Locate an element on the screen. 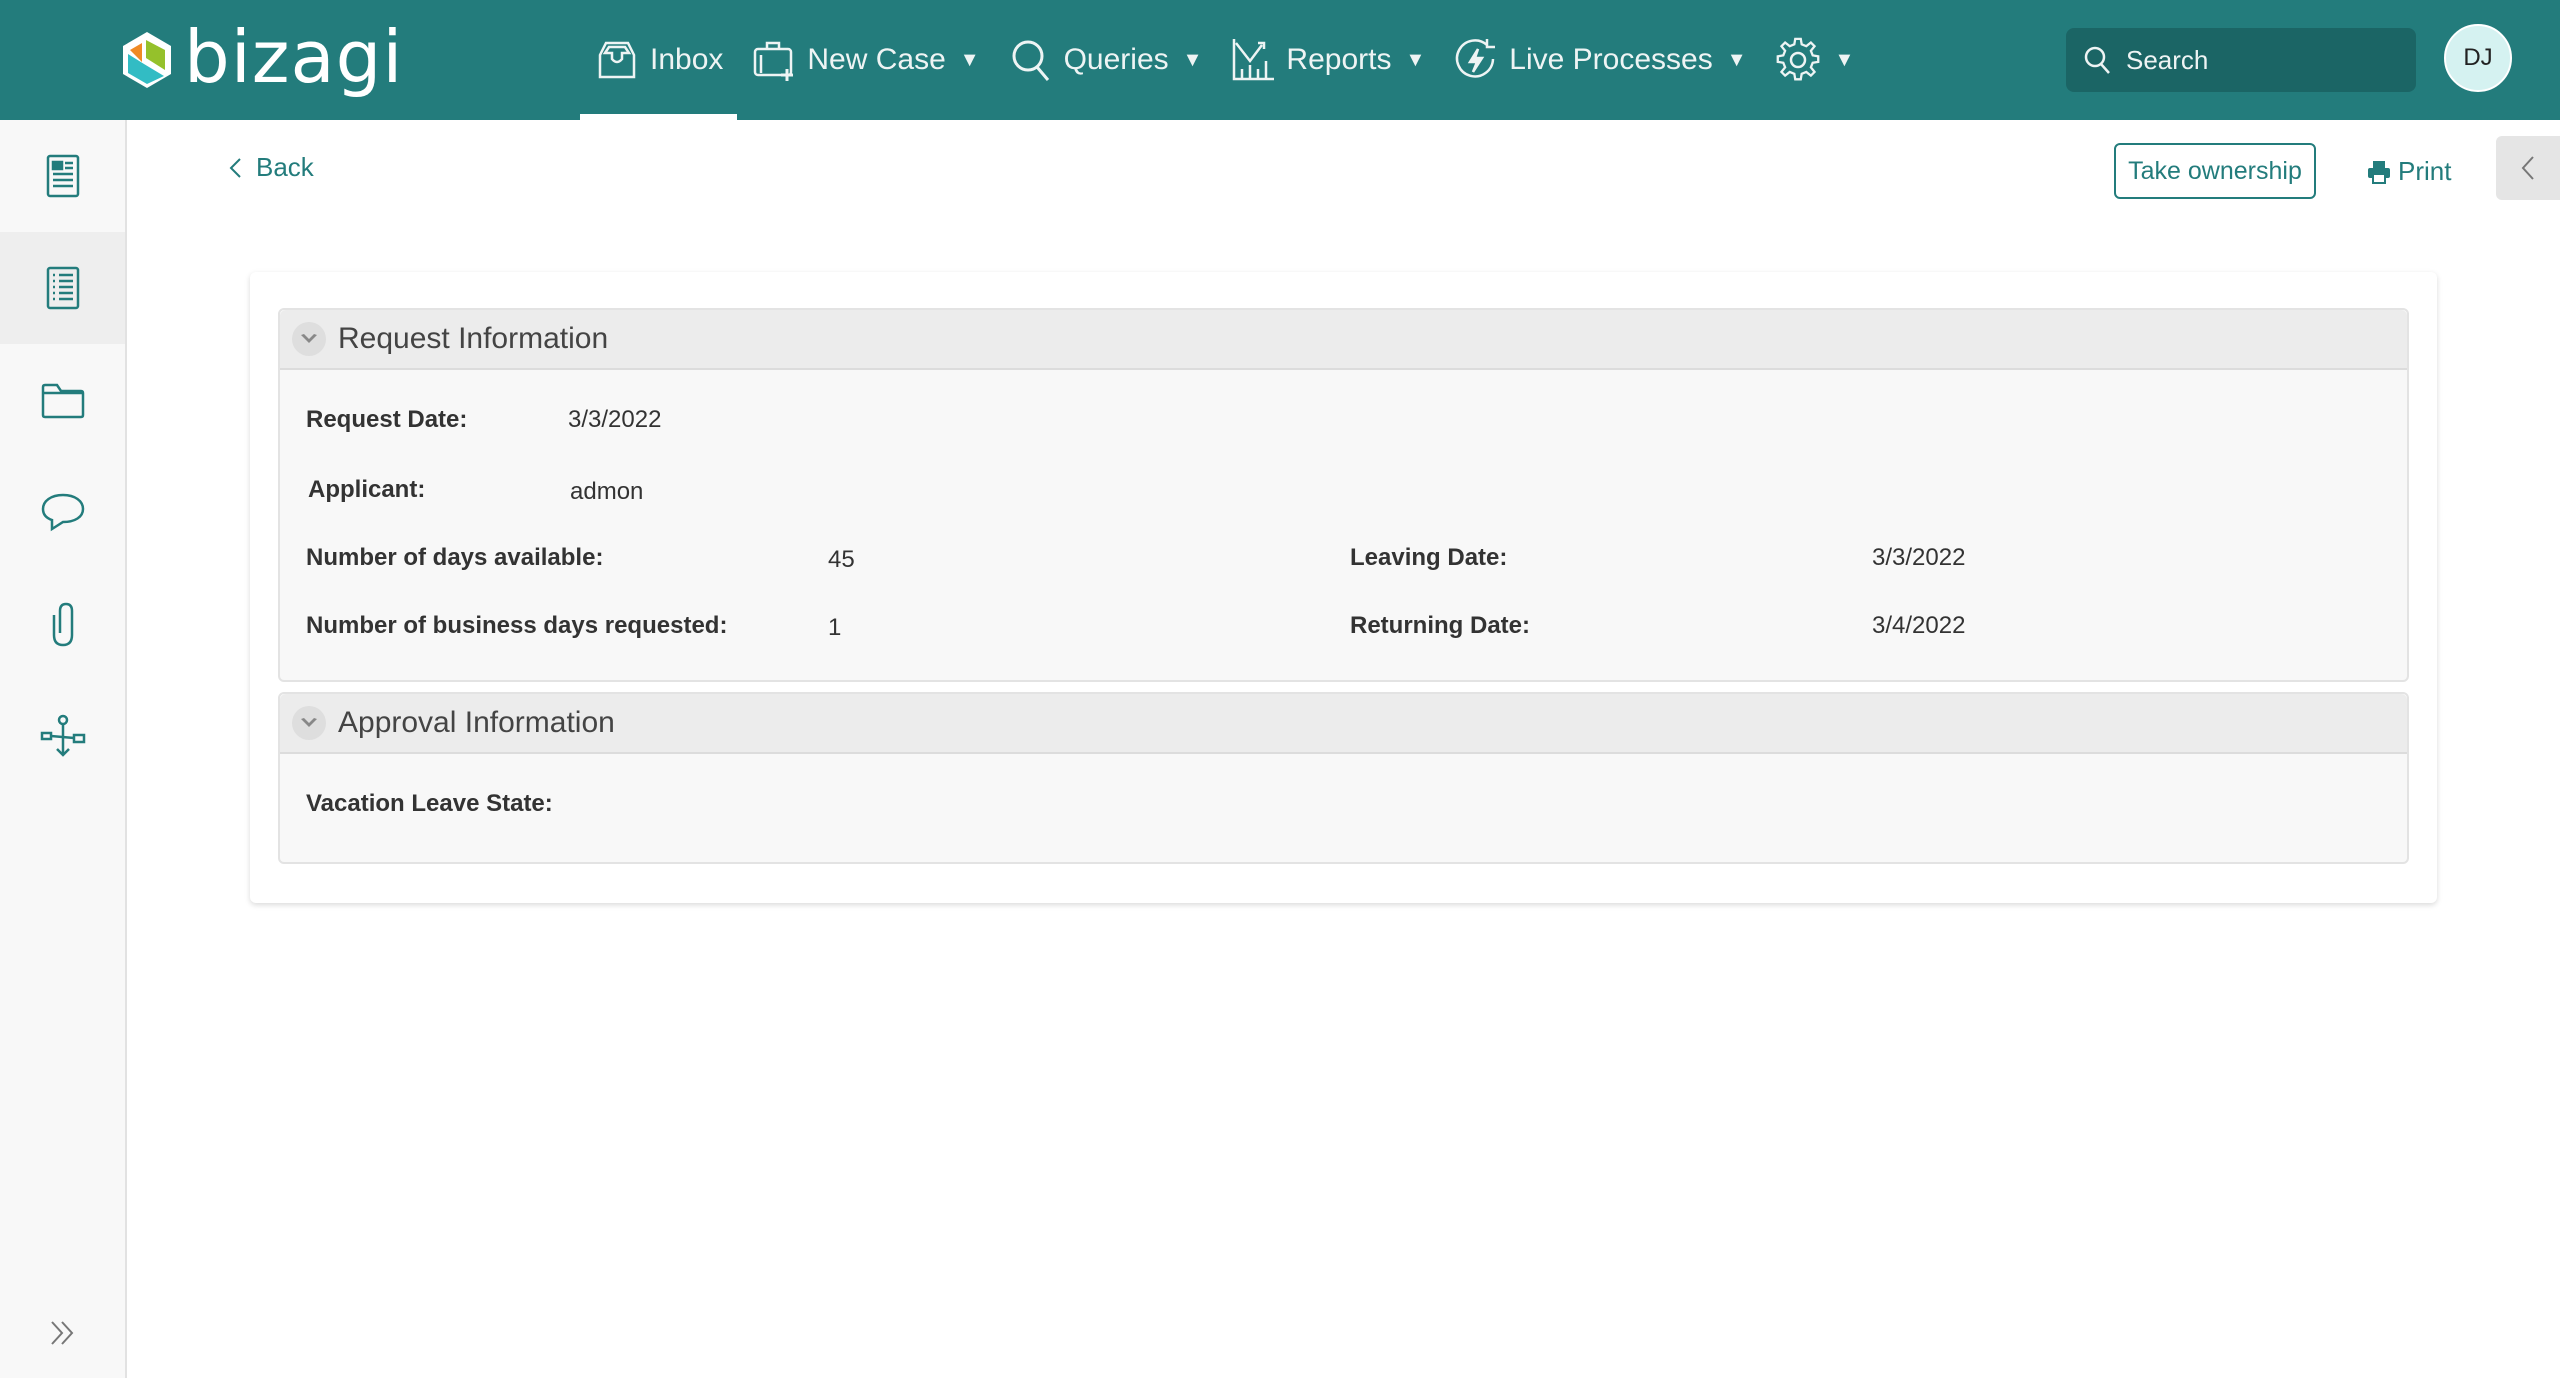 This screenshot has width=2560, height=1378. case-sidebar is located at coordinates (63, 749).